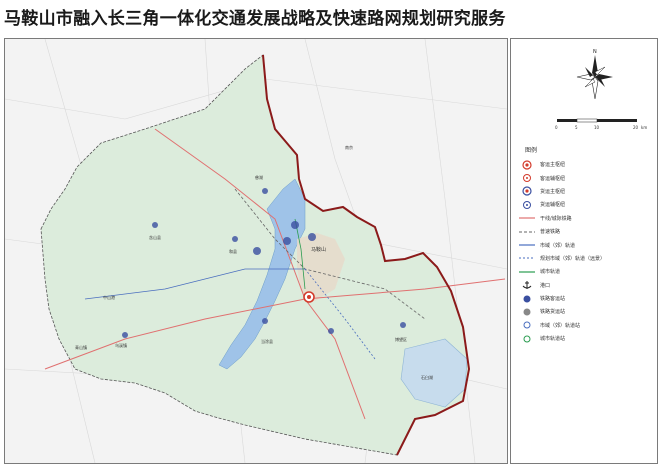 The height and width of the screenshot is (466, 660). What do you see at coordinates (585, 218) in the screenshot?
I see `legend-item: 干线/城际铁路` at bounding box center [585, 218].